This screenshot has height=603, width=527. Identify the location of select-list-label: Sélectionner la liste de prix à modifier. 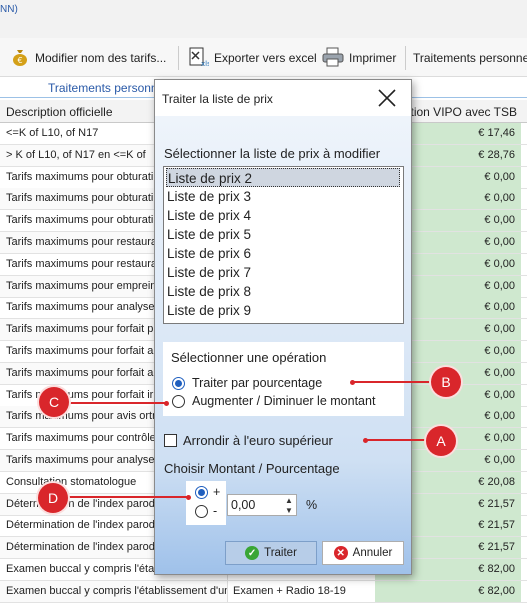
(272, 153).